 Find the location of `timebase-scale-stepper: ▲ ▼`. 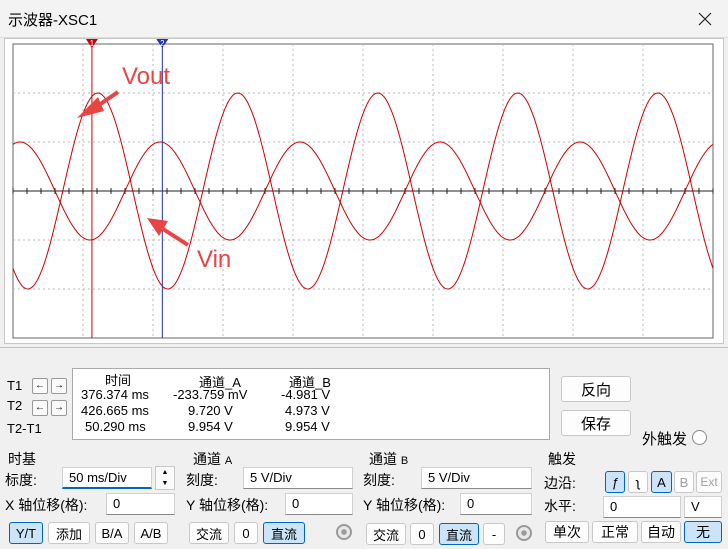

timebase-scale-stepper: ▲ ▼ is located at coordinates (165, 478).